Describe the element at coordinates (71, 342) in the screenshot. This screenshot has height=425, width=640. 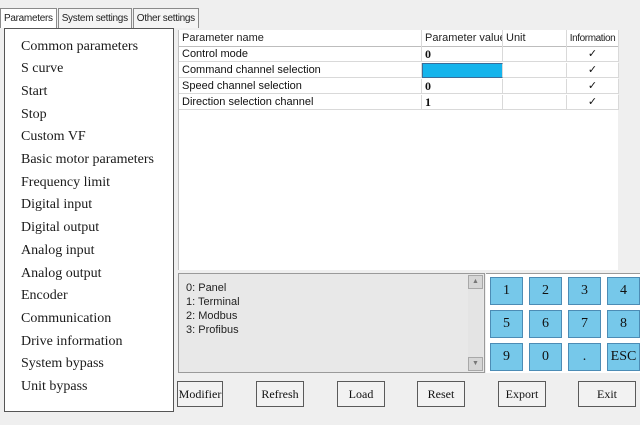
I see `menu-item-drive-information: Drive information` at that location.